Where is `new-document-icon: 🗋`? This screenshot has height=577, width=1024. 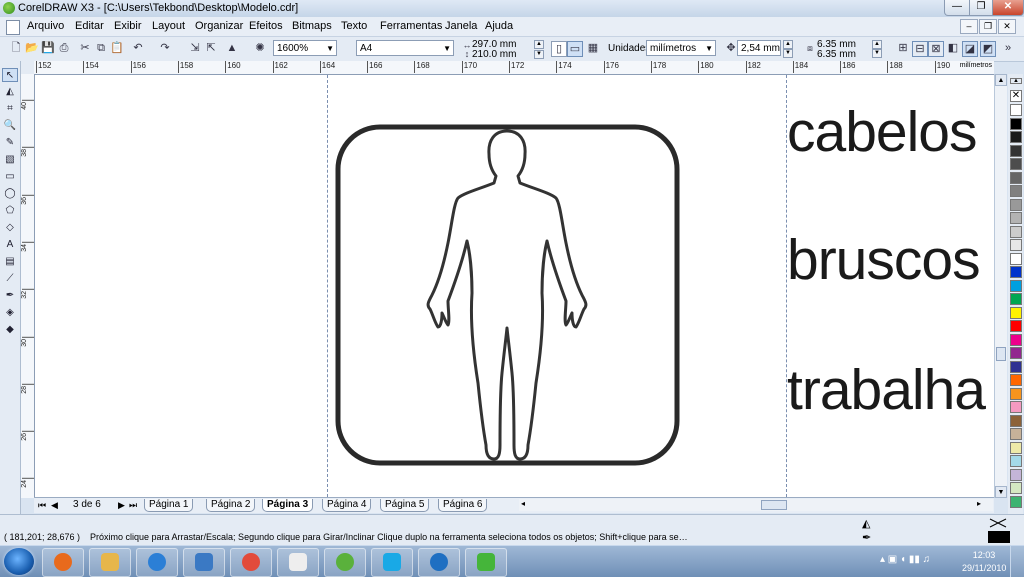
new-document-icon: 🗋 is located at coordinates (16, 48).